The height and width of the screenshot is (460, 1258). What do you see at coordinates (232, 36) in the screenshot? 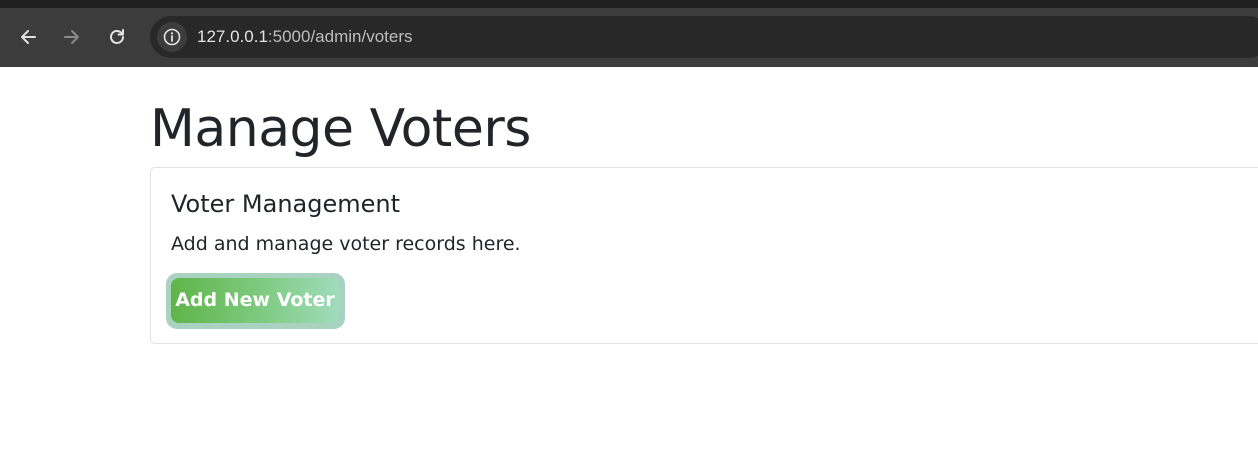
I see `url-host: 127.0.0.1` at bounding box center [232, 36].